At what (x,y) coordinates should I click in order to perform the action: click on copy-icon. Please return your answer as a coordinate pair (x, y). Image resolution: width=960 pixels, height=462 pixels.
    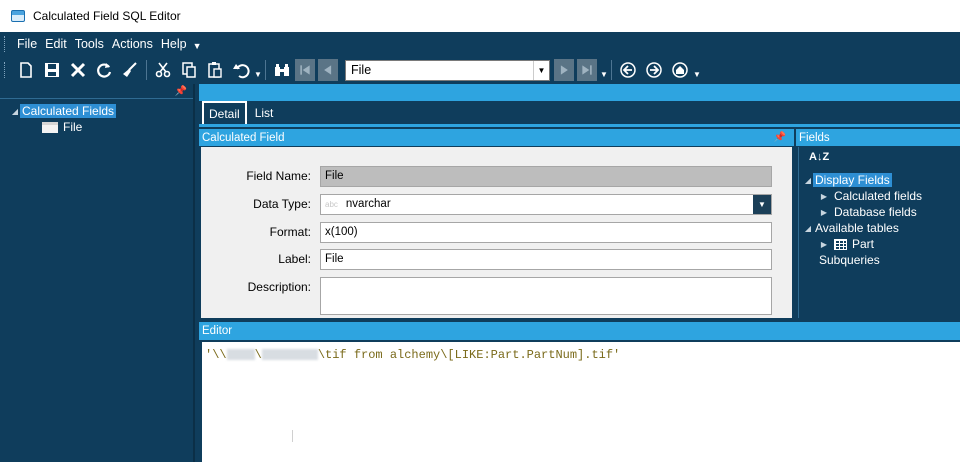
    Looking at the image, I should click on (189, 70).